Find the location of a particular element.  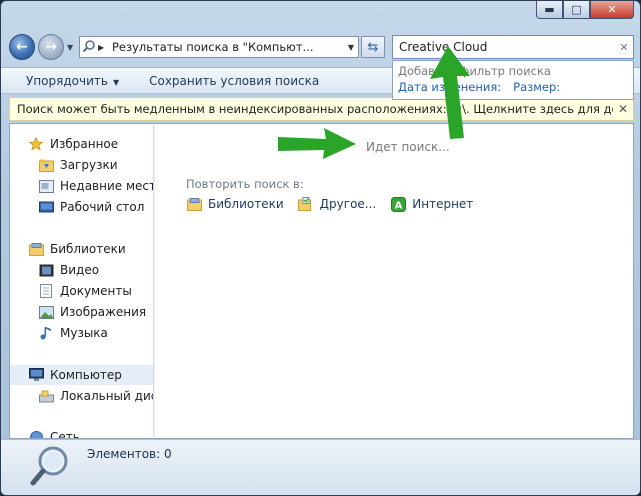

local-disk-icon is located at coordinates (46, 396).